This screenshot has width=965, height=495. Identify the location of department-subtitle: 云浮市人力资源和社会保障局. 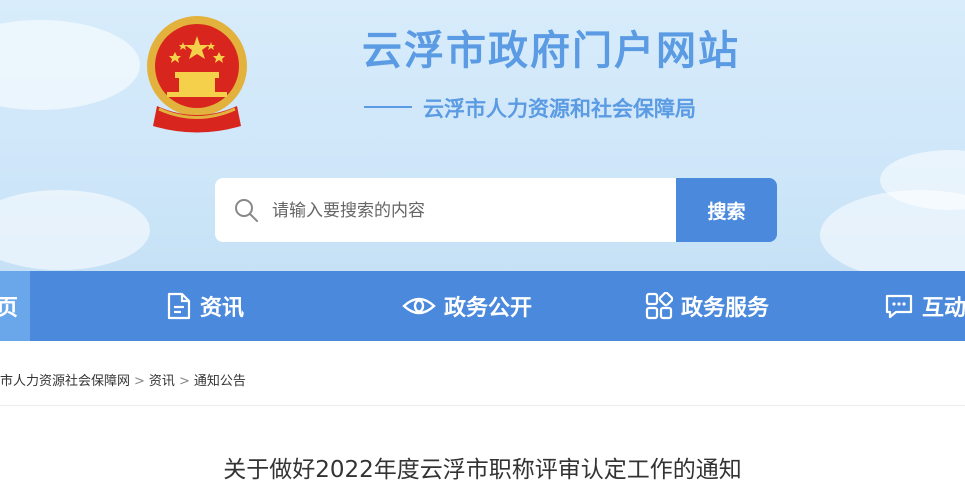
(559, 109).